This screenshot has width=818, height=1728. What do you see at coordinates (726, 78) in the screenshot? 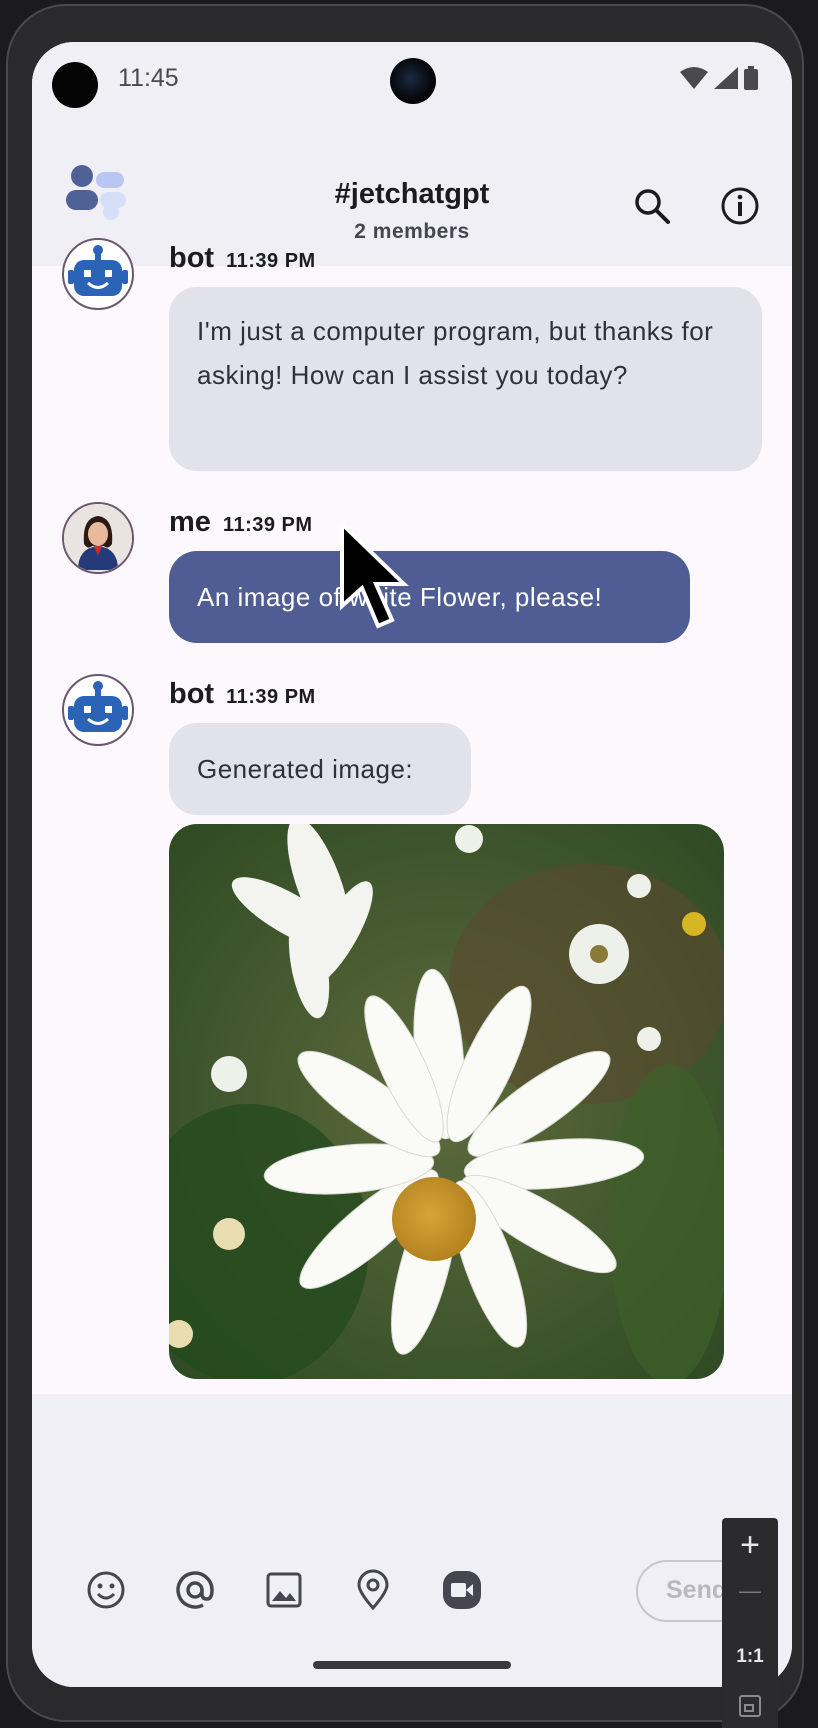
I see `signal-icon` at bounding box center [726, 78].